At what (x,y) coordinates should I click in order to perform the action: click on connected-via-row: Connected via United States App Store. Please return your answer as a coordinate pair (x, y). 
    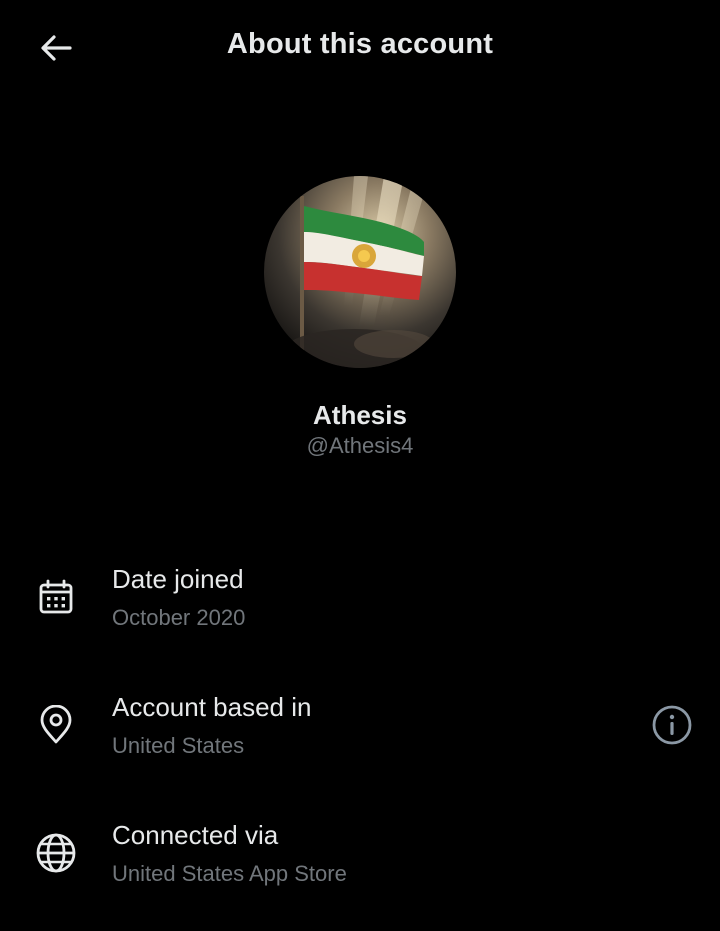
    Looking at the image, I should click on (360, 860).